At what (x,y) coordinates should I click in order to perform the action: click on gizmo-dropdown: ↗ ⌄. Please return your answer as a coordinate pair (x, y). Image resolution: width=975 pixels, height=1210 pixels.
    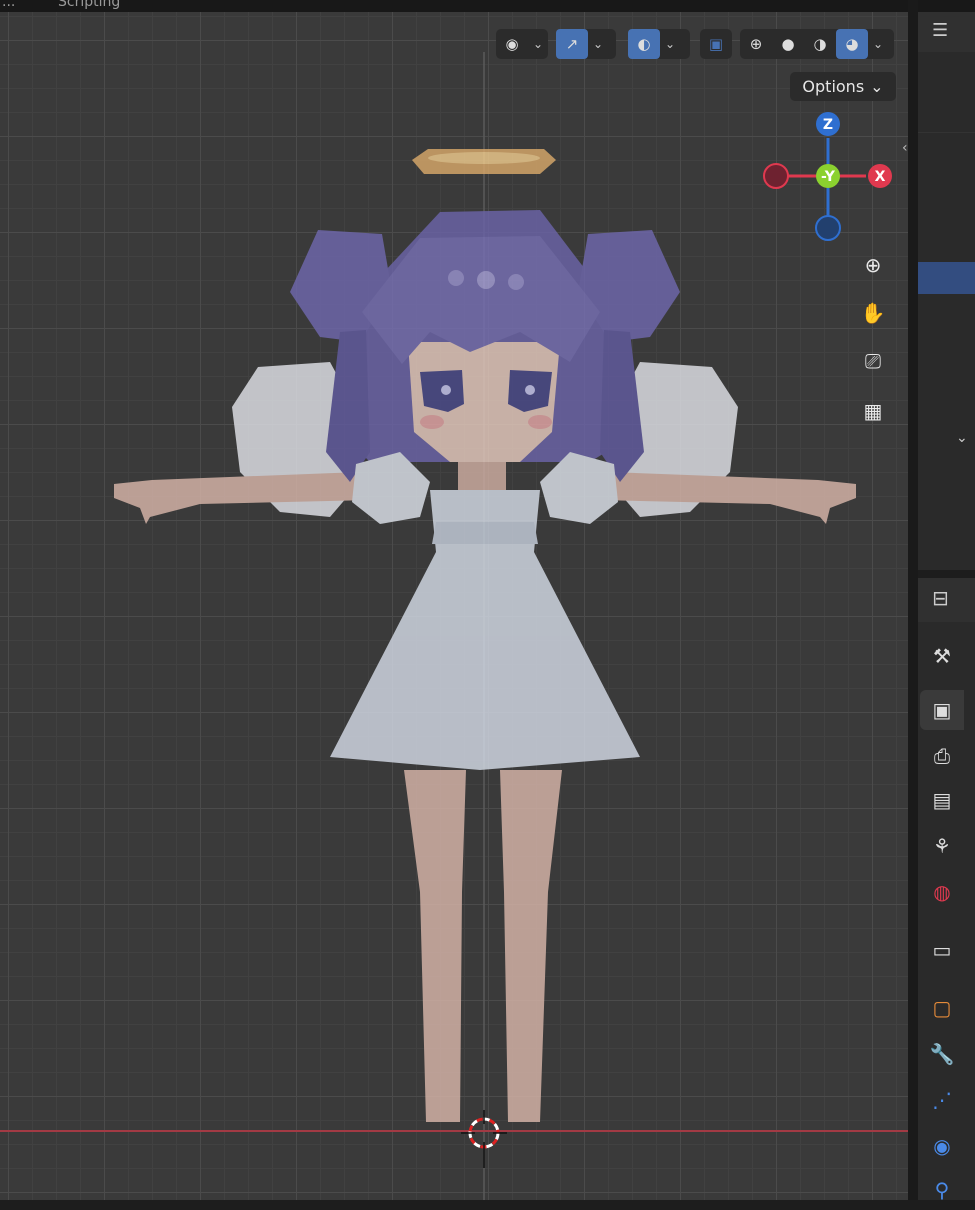
    Looking at the image, I should click on (586, 44).